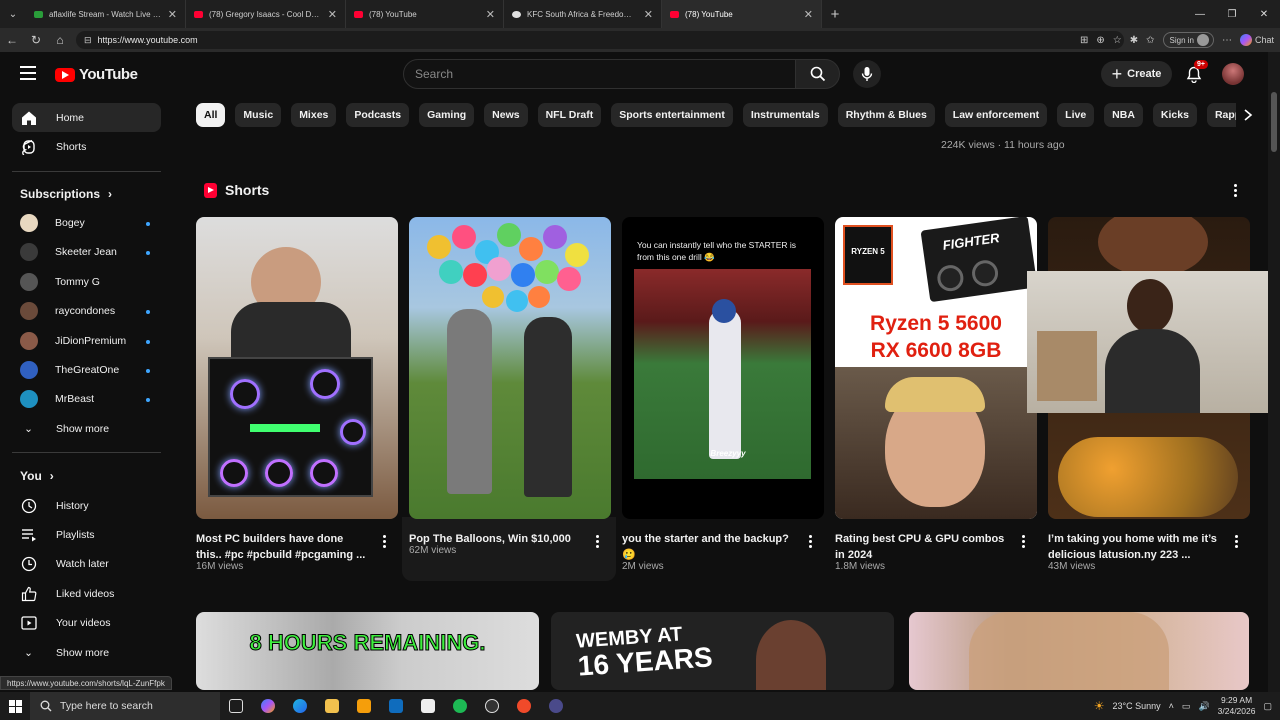 The width and height of the screenshot is (1280, 720). I want to click on weather-text: 23°C Sunny, so click(1137, 706).